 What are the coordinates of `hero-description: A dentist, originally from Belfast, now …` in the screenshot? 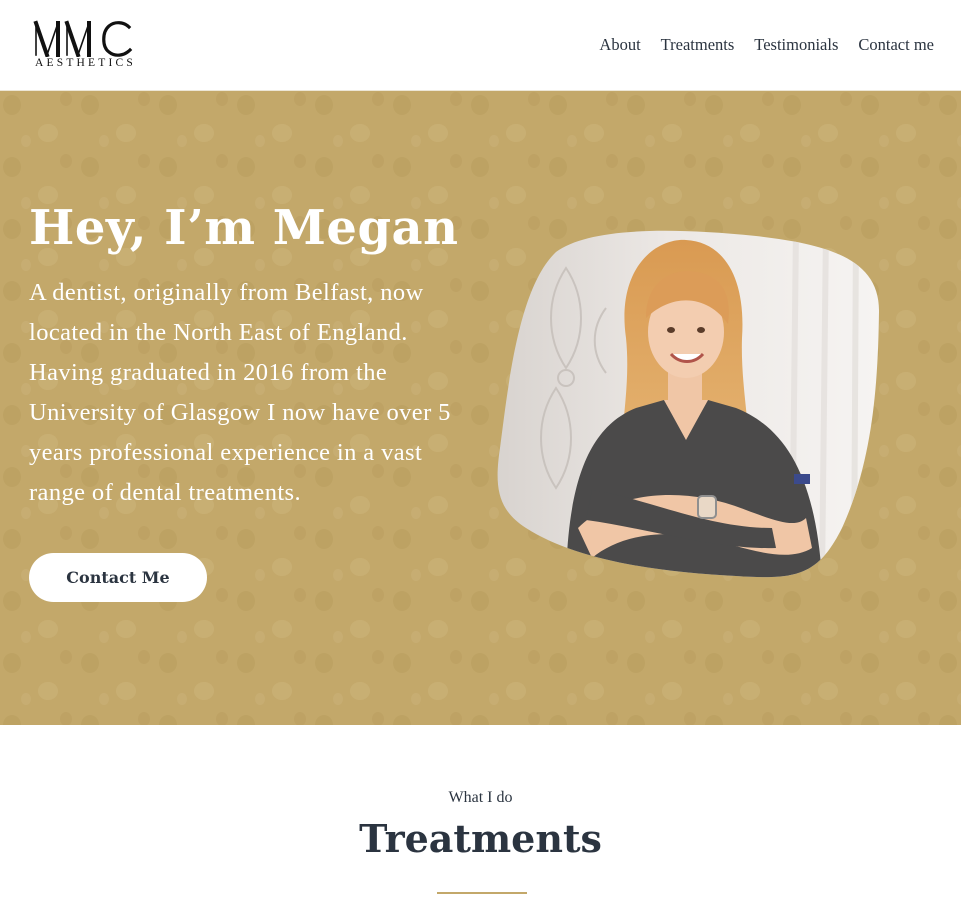 It's located at (240, 392).